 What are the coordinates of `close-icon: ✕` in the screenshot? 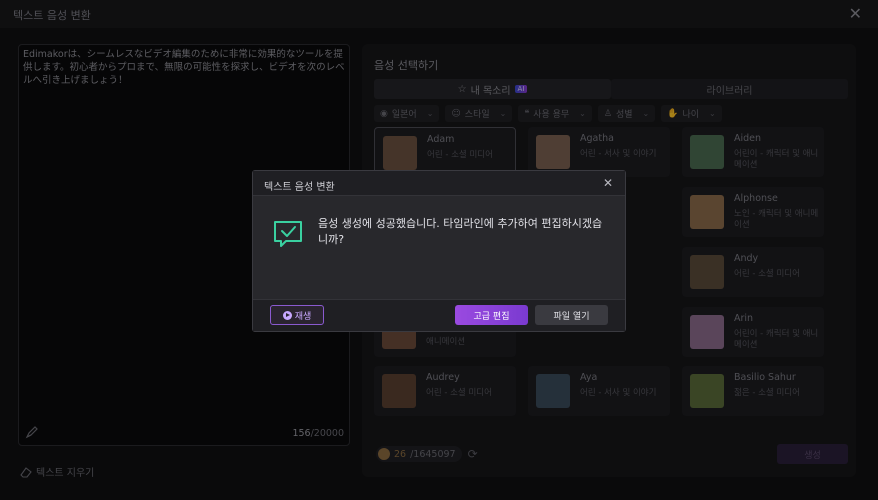 It's located at (608, 183).